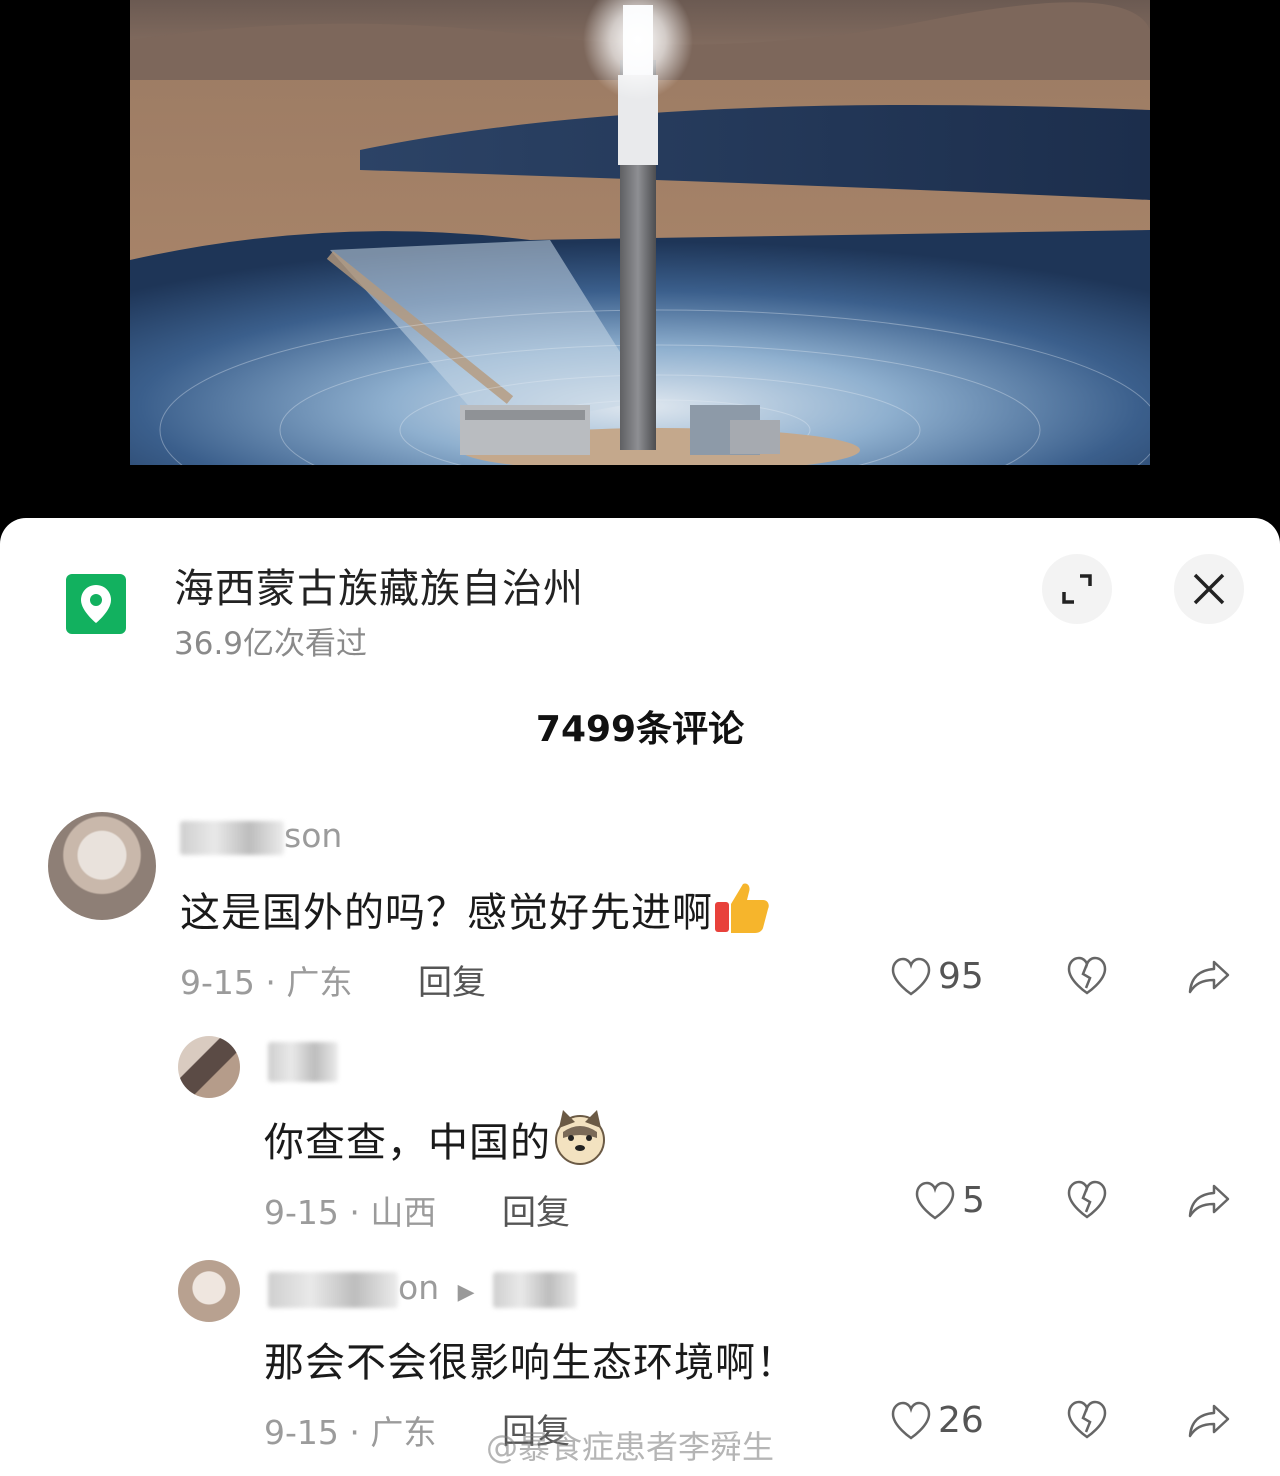  What do you see at coordinates (96, 604) in the screenshot?
I see `location-pin-icon` at bounding box center [96, 604].